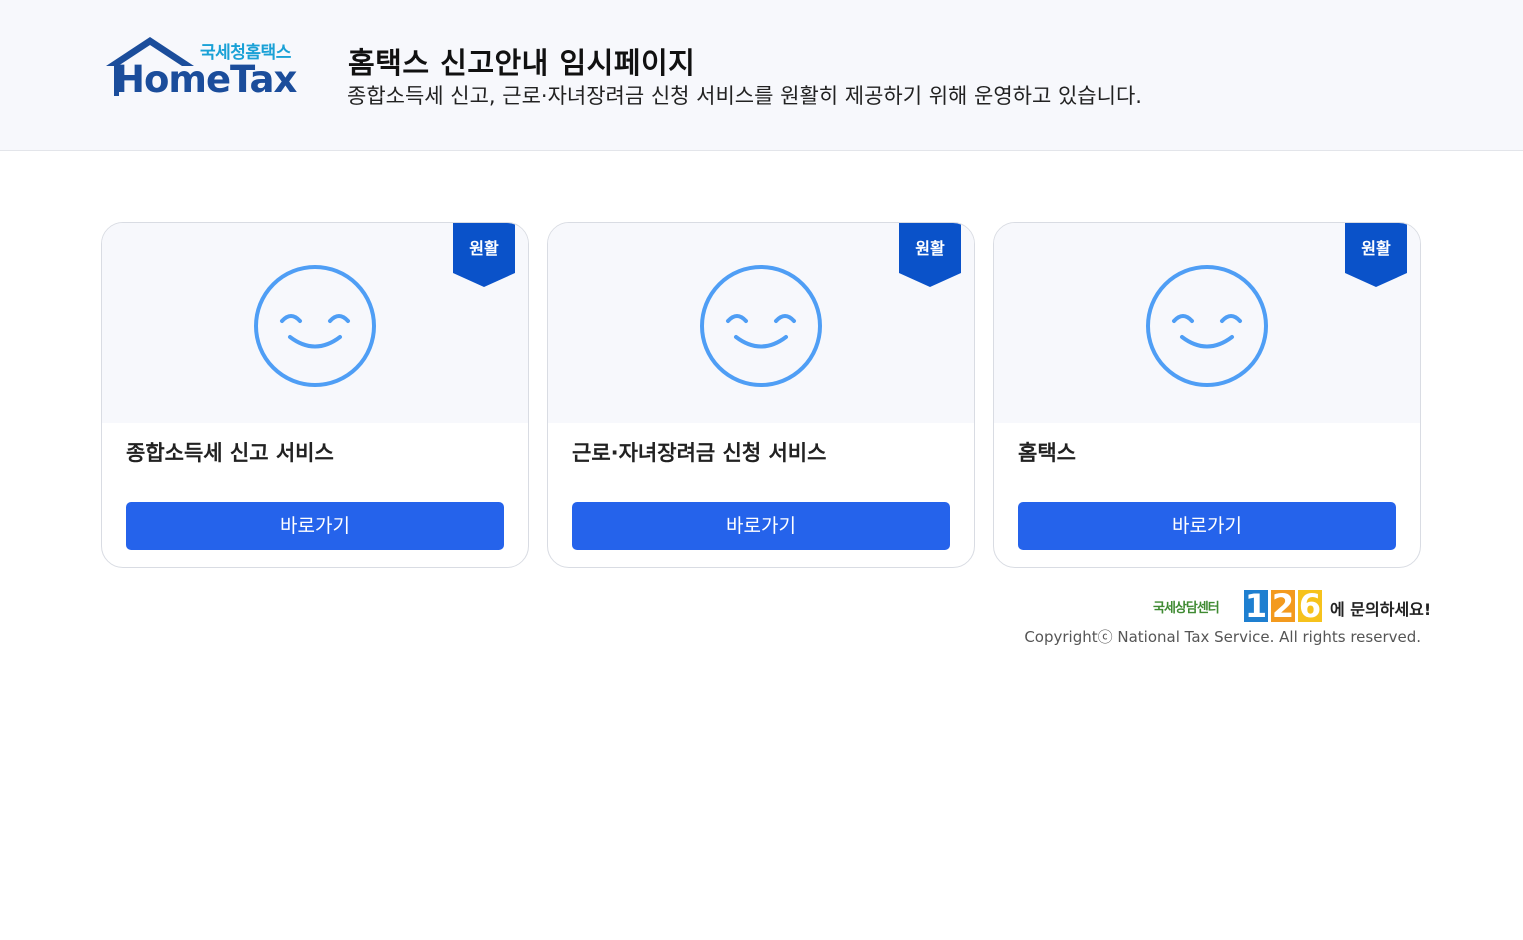  I want to click on card-title: 홈택스, so click(1047, 453).